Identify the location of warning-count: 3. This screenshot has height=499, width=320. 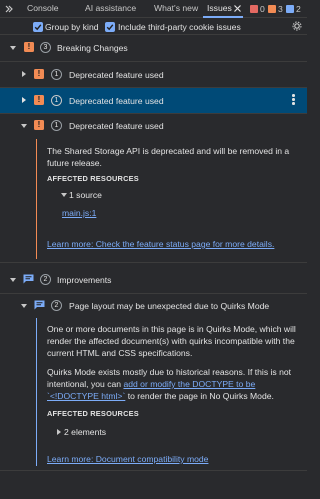
(280, 9).